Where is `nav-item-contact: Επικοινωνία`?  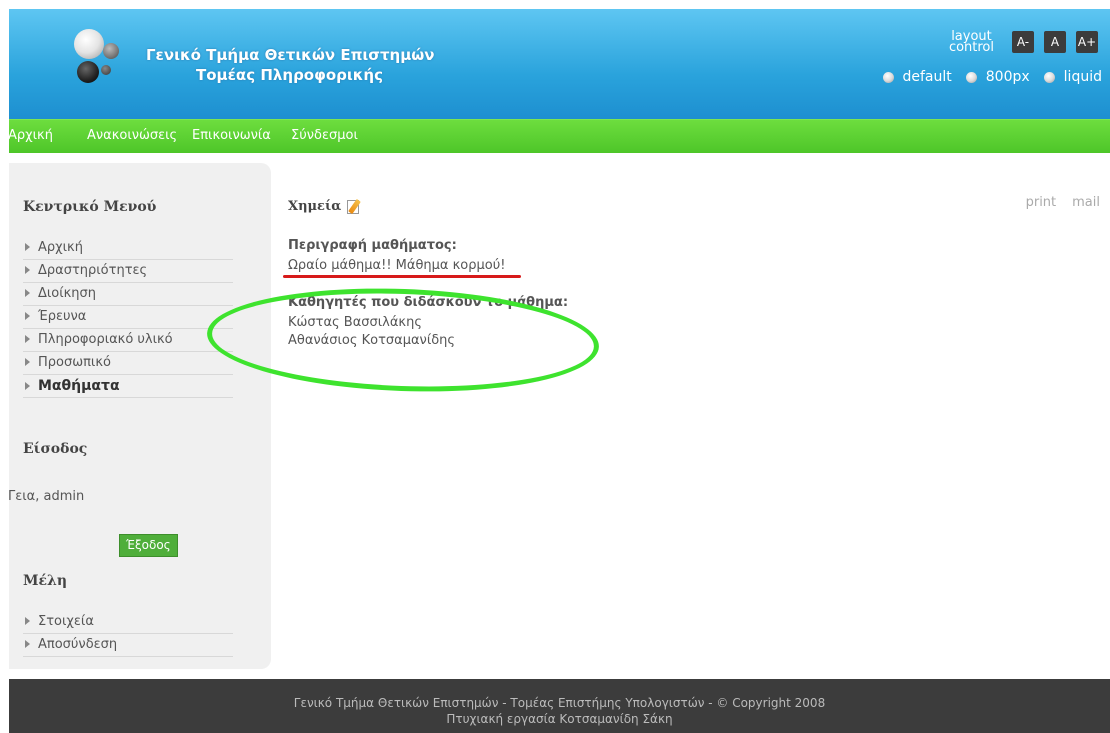 nav-item-contact: Επικοινωνία is located at coordinates (231, 135).